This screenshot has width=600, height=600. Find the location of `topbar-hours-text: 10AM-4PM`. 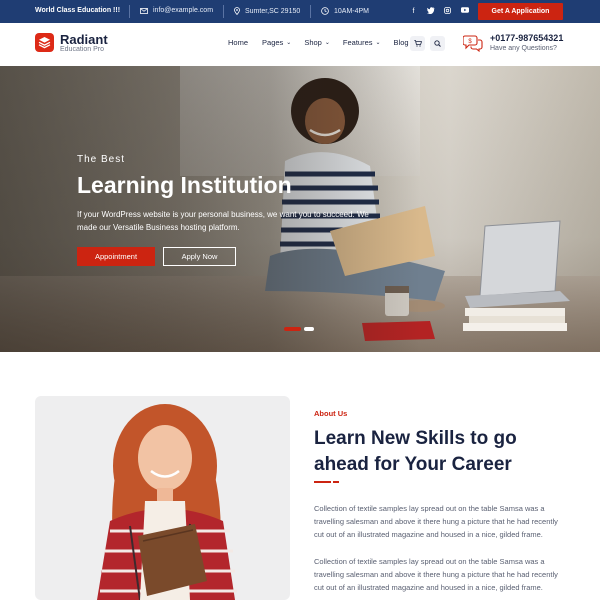

topbar-hours-text: 10AM-4PM is located at coordinates (352, 11).